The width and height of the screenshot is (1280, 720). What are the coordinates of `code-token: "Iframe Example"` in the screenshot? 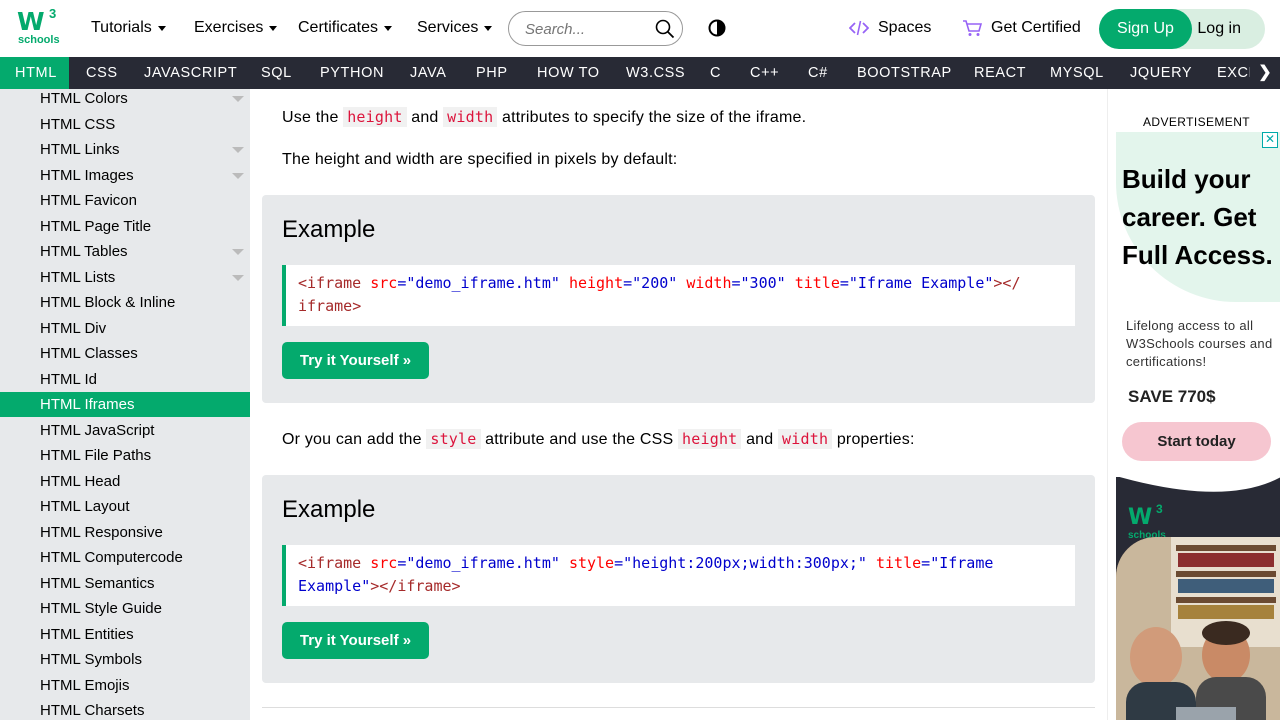 It's located at (921, 283).